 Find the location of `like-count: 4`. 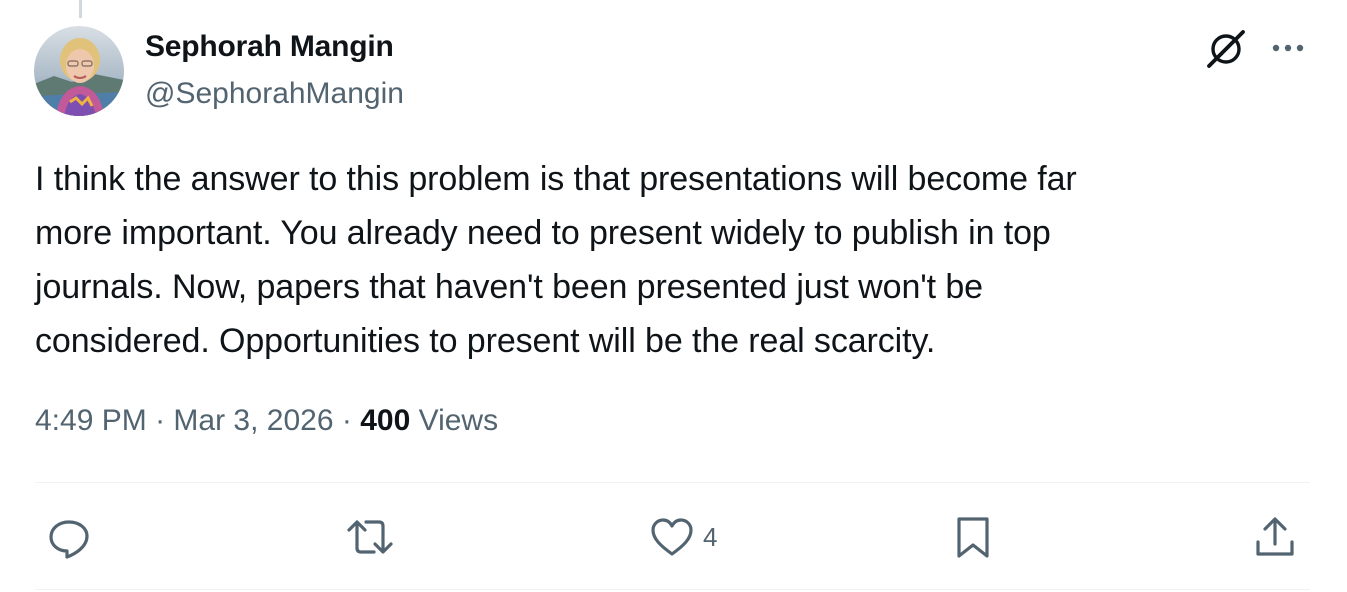

like-count: 4 is located at coordinates (710, 536).